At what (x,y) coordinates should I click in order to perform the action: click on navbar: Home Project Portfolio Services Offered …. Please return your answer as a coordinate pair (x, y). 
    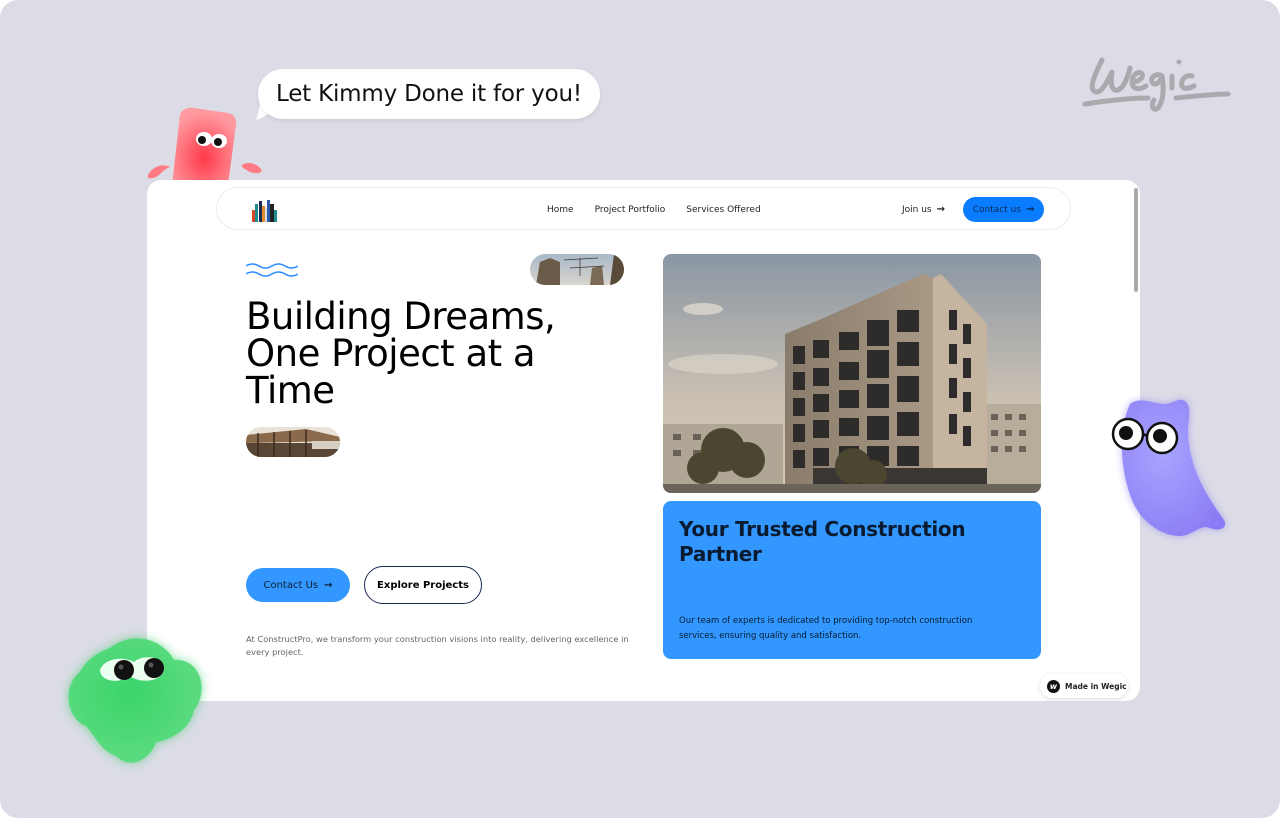
    Looking at the image, I should click on (643, 208).